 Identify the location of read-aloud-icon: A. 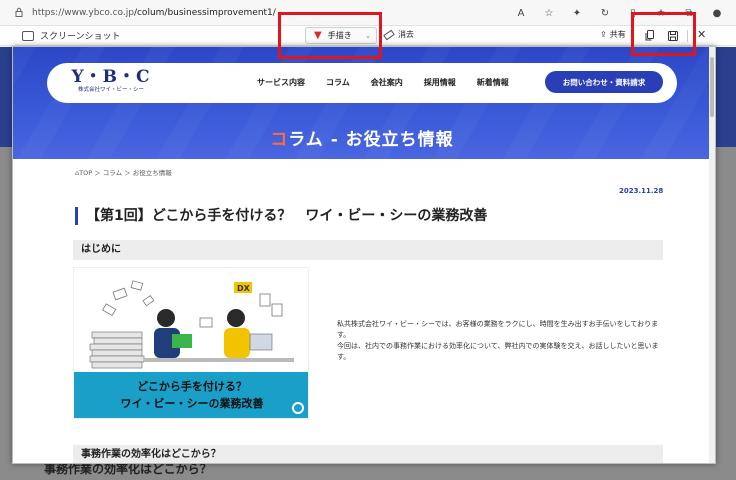
(521, 13).